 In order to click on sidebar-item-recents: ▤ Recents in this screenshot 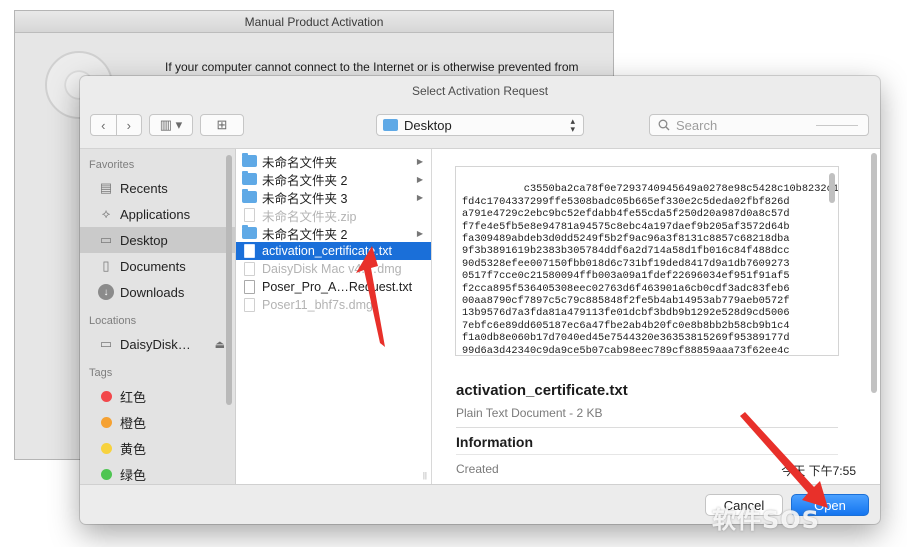, I will do `click(157, 188)`.